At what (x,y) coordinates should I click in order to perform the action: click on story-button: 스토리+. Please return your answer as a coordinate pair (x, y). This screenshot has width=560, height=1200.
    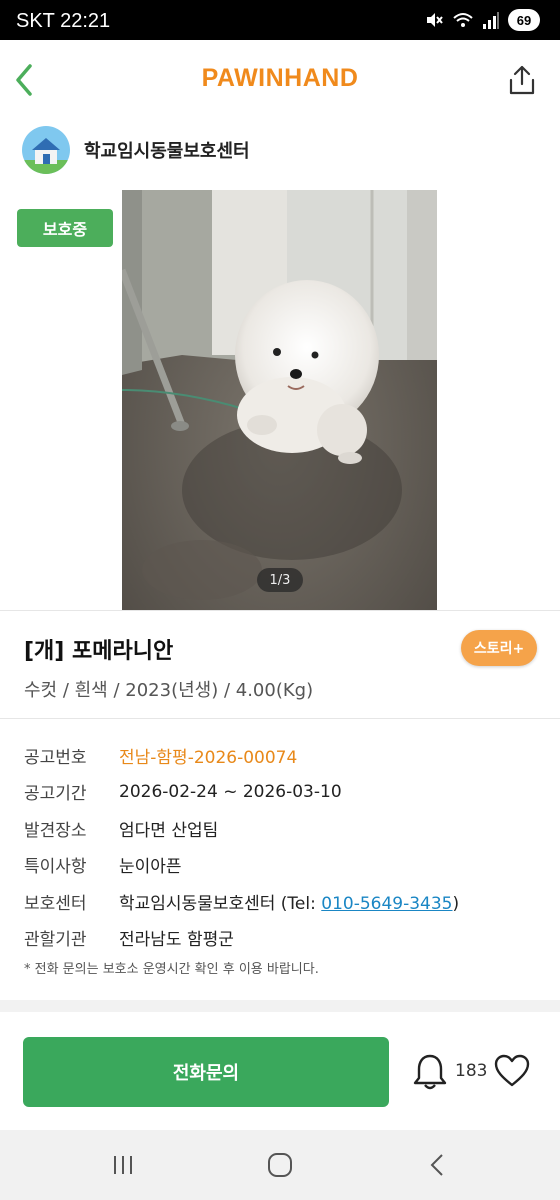
    Looking at the image, I should click on (499, 648).